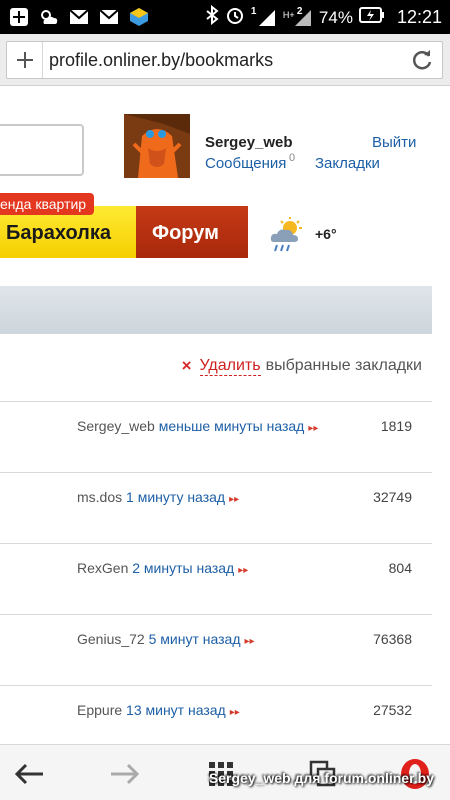 The width and height of the screenshot is (450, 800). Describe the element at coordinates (371, 17) in the screenshot. I see `battery-charging-icon` at that location.